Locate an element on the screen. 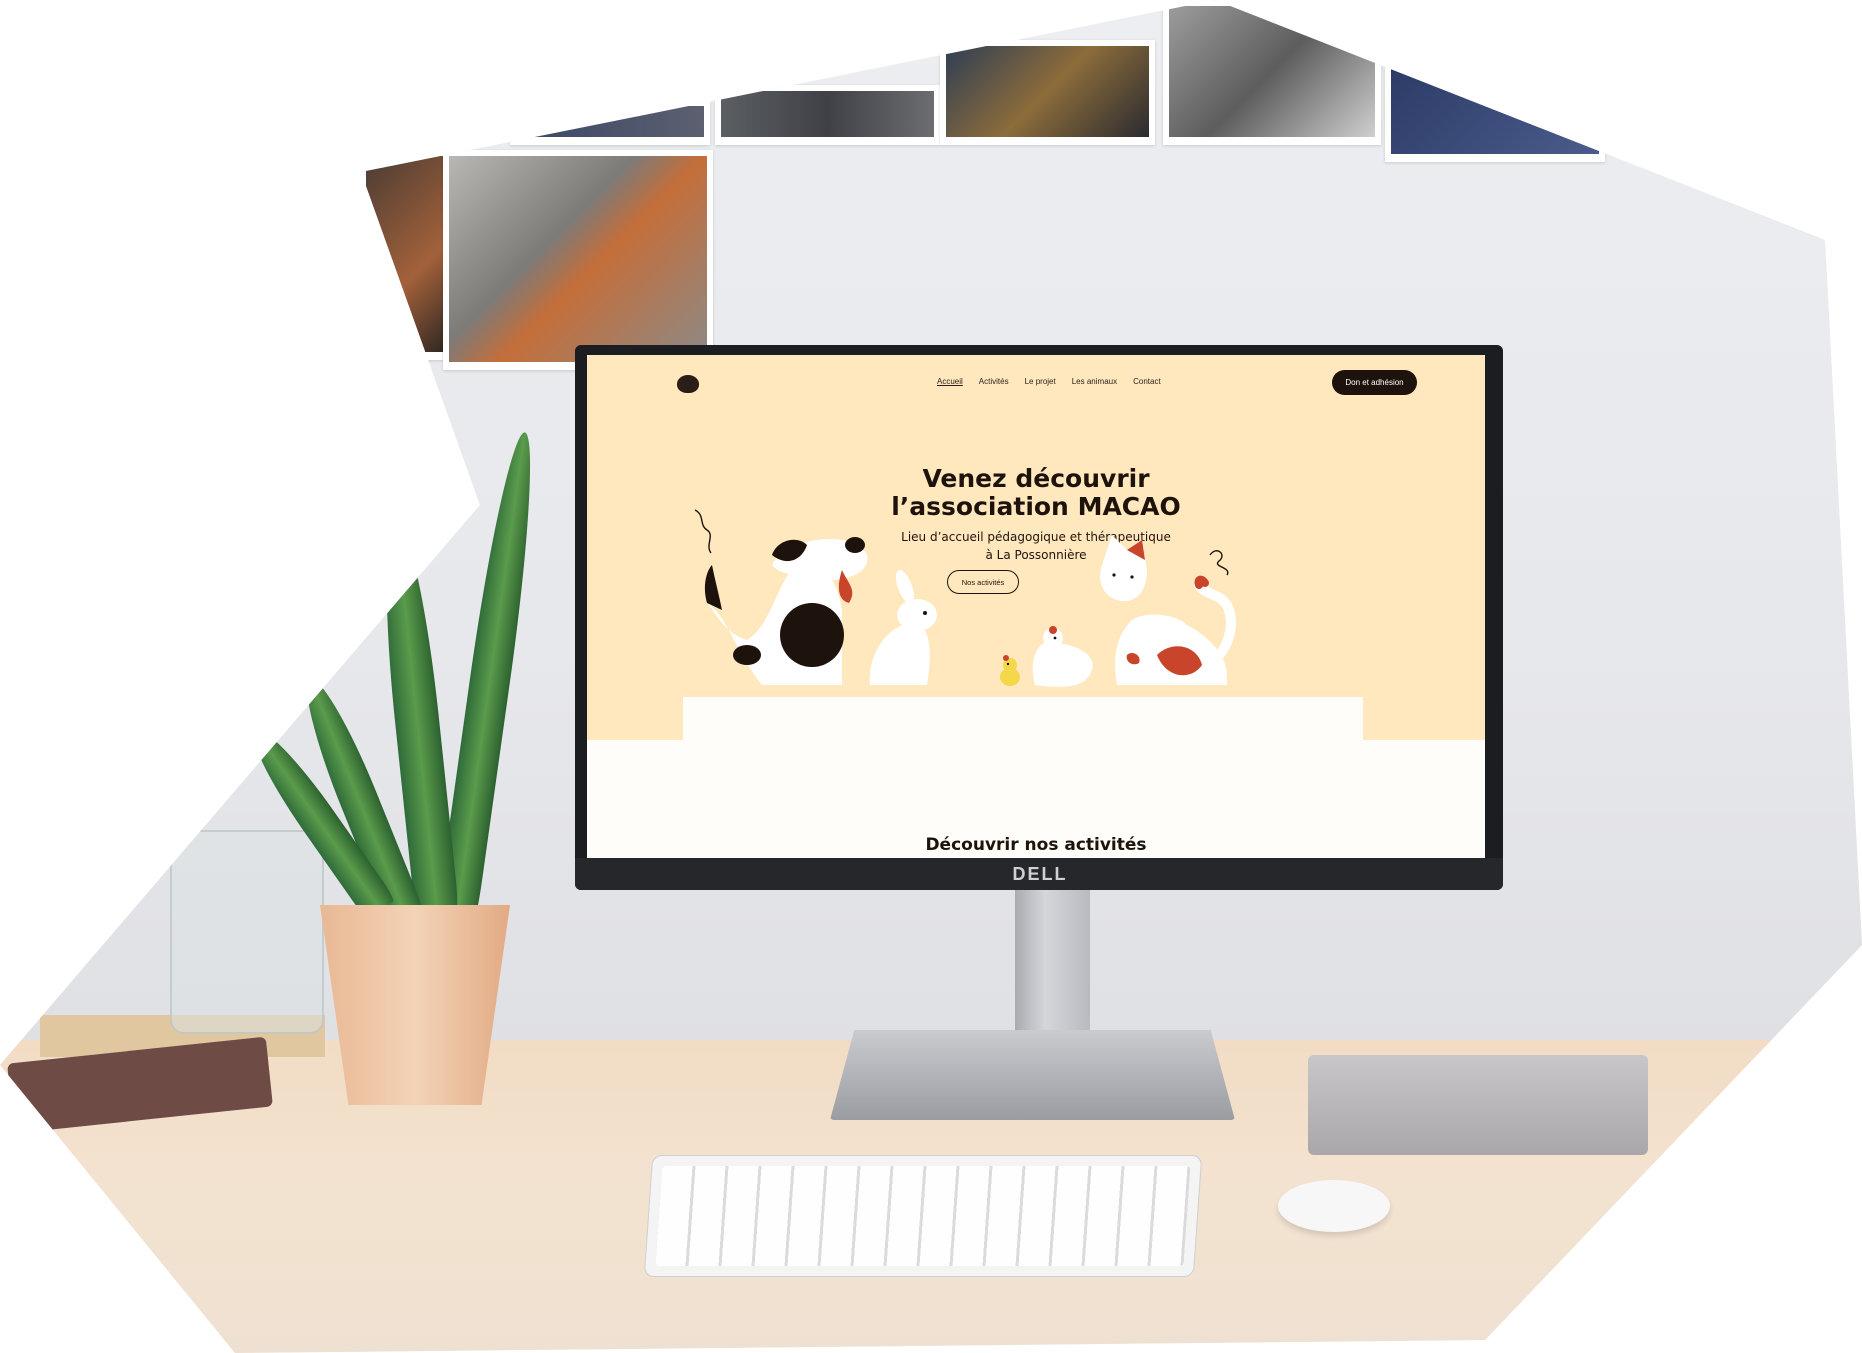 The width and height of the screenshot is (1862, 1353). mouse is located at coordinates (1334, 1206).